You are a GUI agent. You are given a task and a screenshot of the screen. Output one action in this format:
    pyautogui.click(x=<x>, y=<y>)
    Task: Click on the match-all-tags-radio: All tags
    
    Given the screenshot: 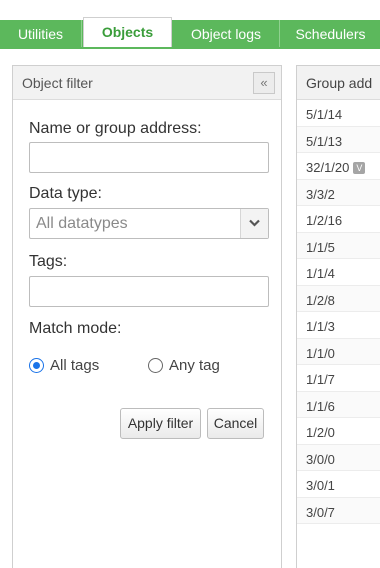 What is the action you would take?
    pyautogui.click(x=64, y=365)
    